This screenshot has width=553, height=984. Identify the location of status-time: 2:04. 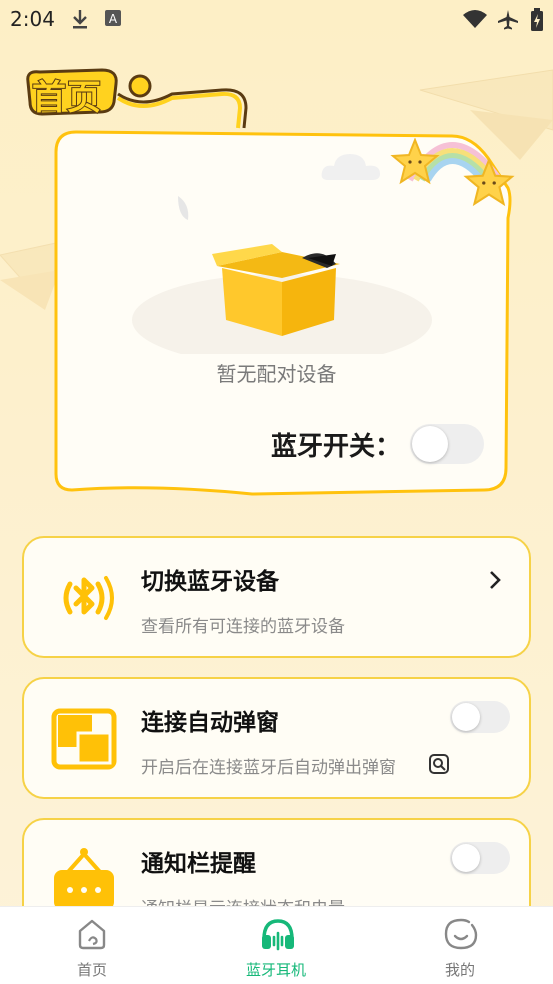
(32, 19).